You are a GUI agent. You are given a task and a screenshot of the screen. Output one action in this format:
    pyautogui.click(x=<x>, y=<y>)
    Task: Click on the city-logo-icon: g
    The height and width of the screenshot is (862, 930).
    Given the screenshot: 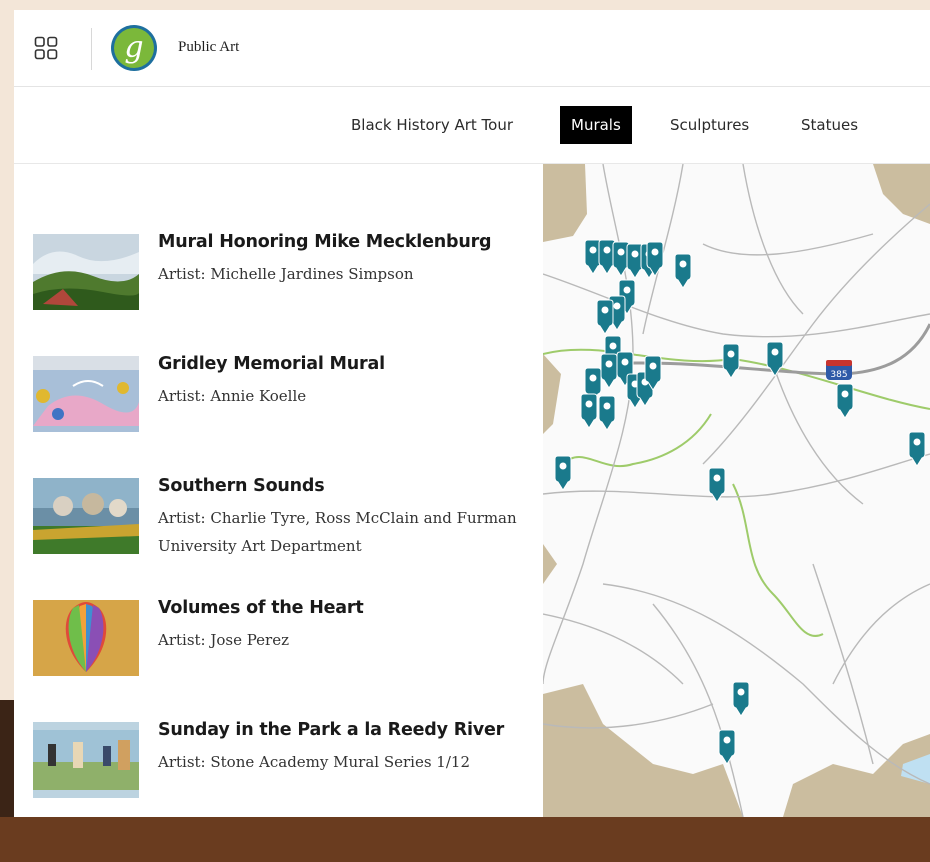 What is the action you would take?
    pyautogui.click(x=134, y=48)
    